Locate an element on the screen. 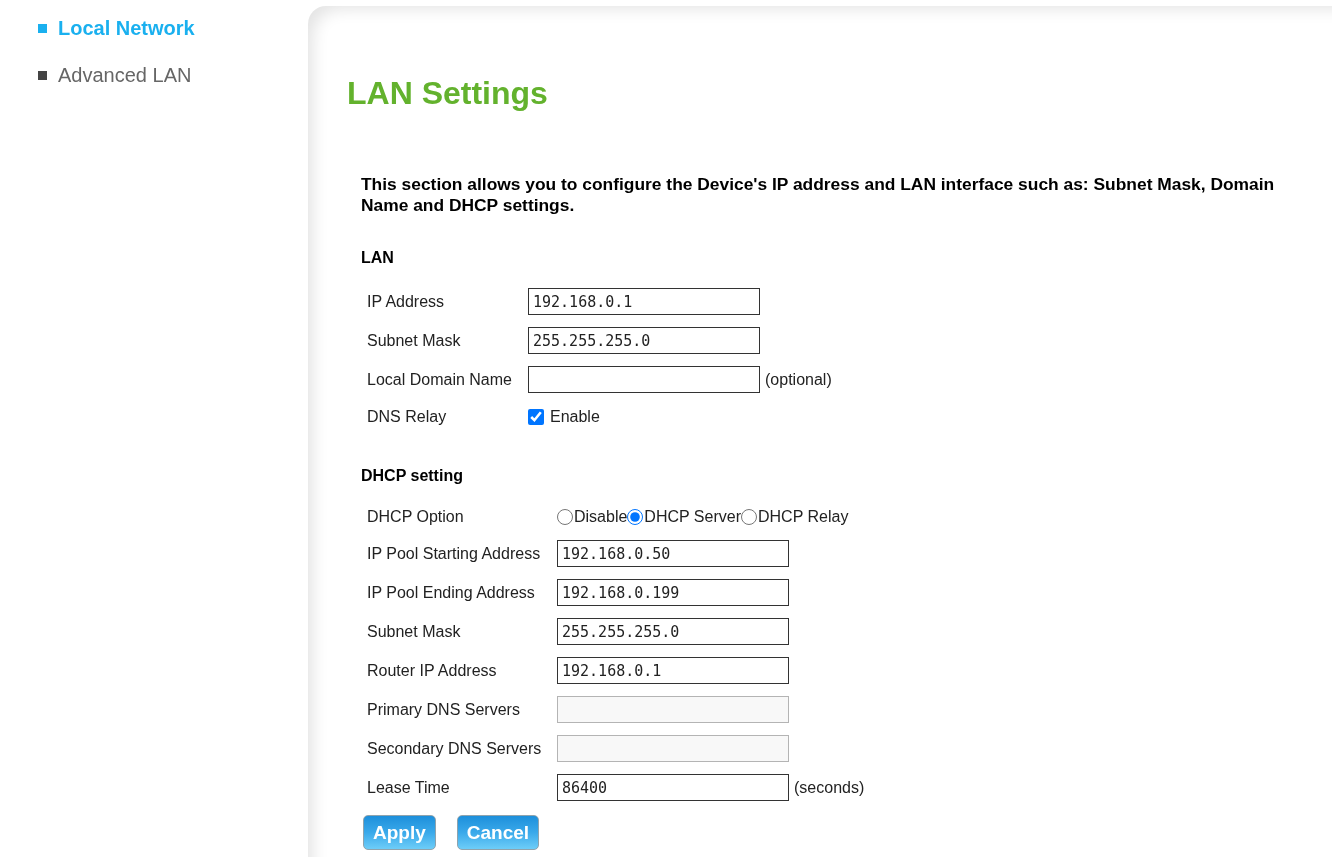 The image size is (1332, 857). section-heading: LAN is located at coordinates (377, 258).